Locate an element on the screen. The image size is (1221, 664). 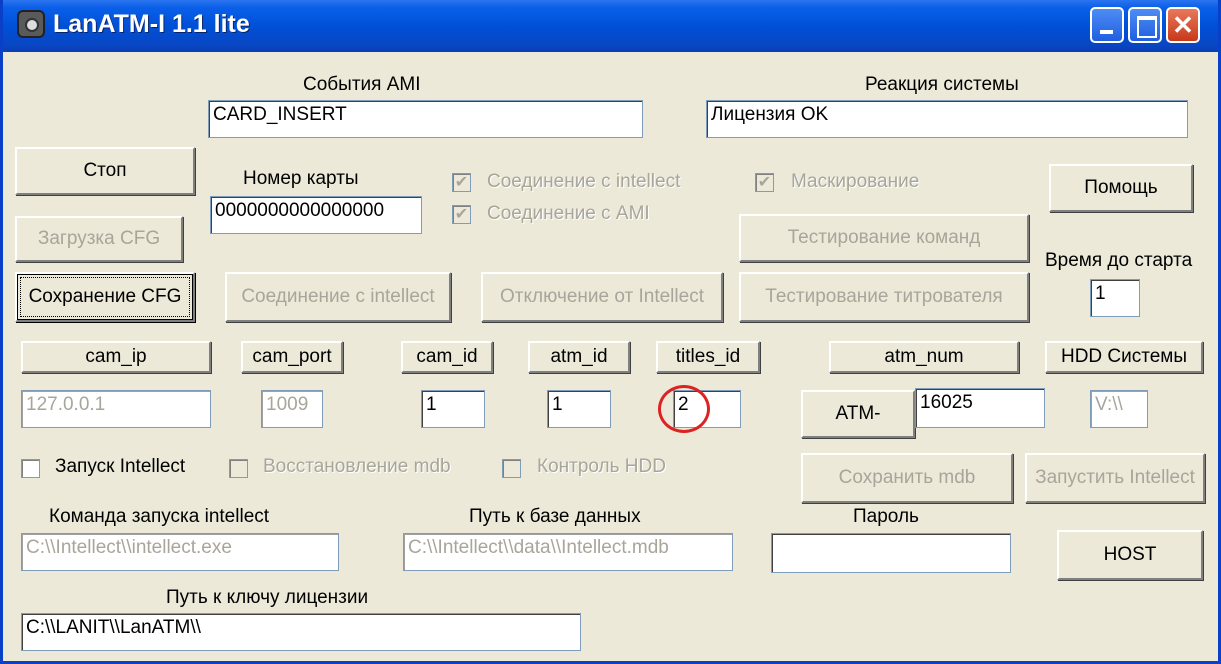
atm-num-header-button: atm_num is located at coordinates (924, 357).